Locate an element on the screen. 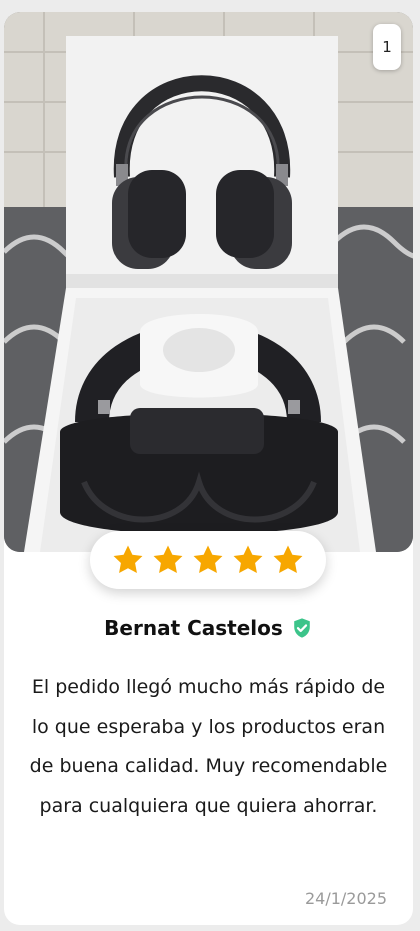  author-row: Bernat Castelos is located at coordinates (208, 628).